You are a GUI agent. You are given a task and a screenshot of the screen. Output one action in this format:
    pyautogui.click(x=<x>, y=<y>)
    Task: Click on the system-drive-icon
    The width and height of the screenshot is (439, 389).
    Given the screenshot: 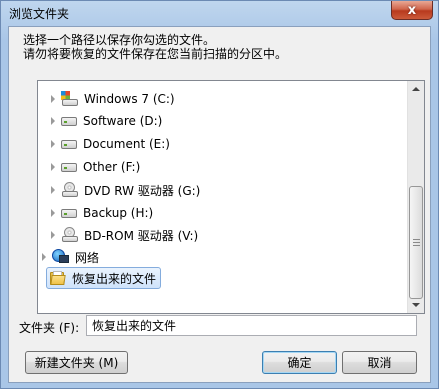 What is the action you would take?
    pyautogui.click(x=70, y=99)
    